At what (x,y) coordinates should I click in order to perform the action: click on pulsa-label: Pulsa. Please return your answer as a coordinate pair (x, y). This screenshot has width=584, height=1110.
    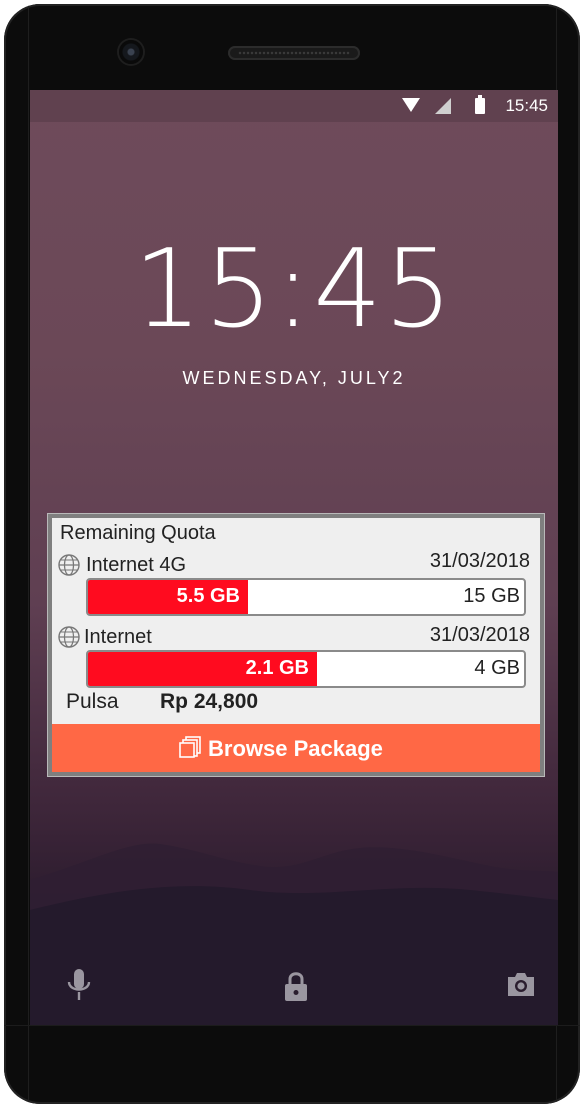
    Looking at the image, I should click on (92, 701).